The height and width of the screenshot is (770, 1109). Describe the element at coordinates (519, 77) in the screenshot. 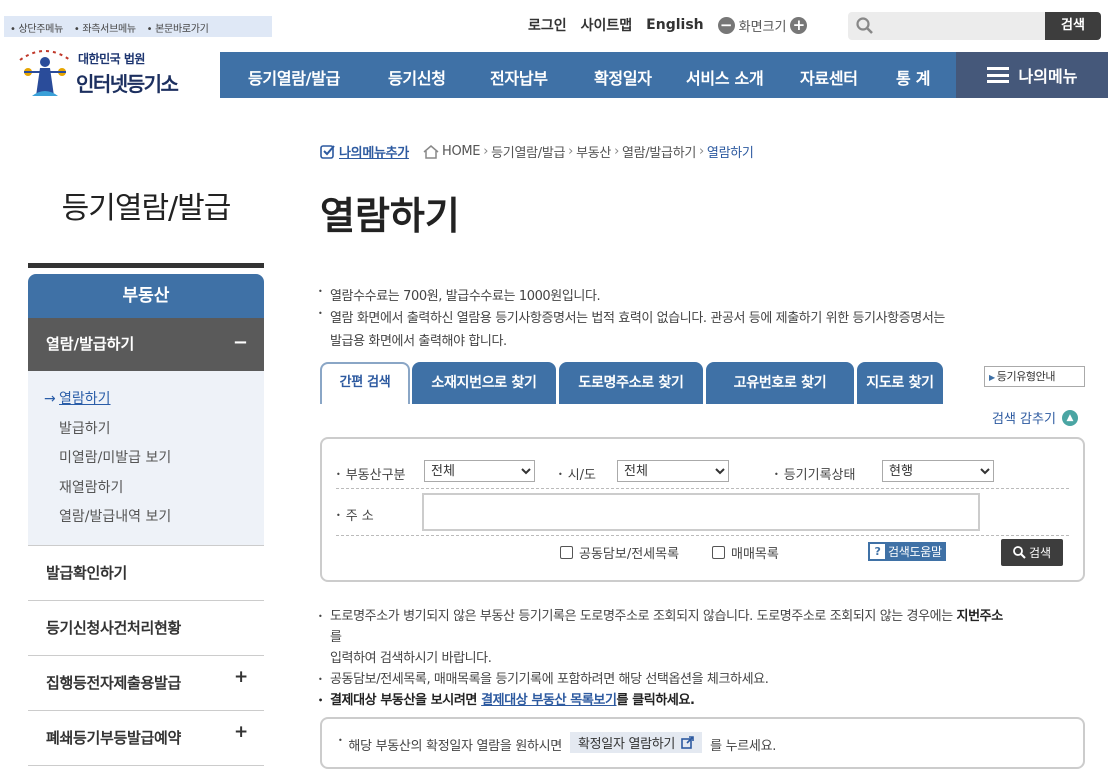

I see `gnb-item-payment: 전자납부` at that location.